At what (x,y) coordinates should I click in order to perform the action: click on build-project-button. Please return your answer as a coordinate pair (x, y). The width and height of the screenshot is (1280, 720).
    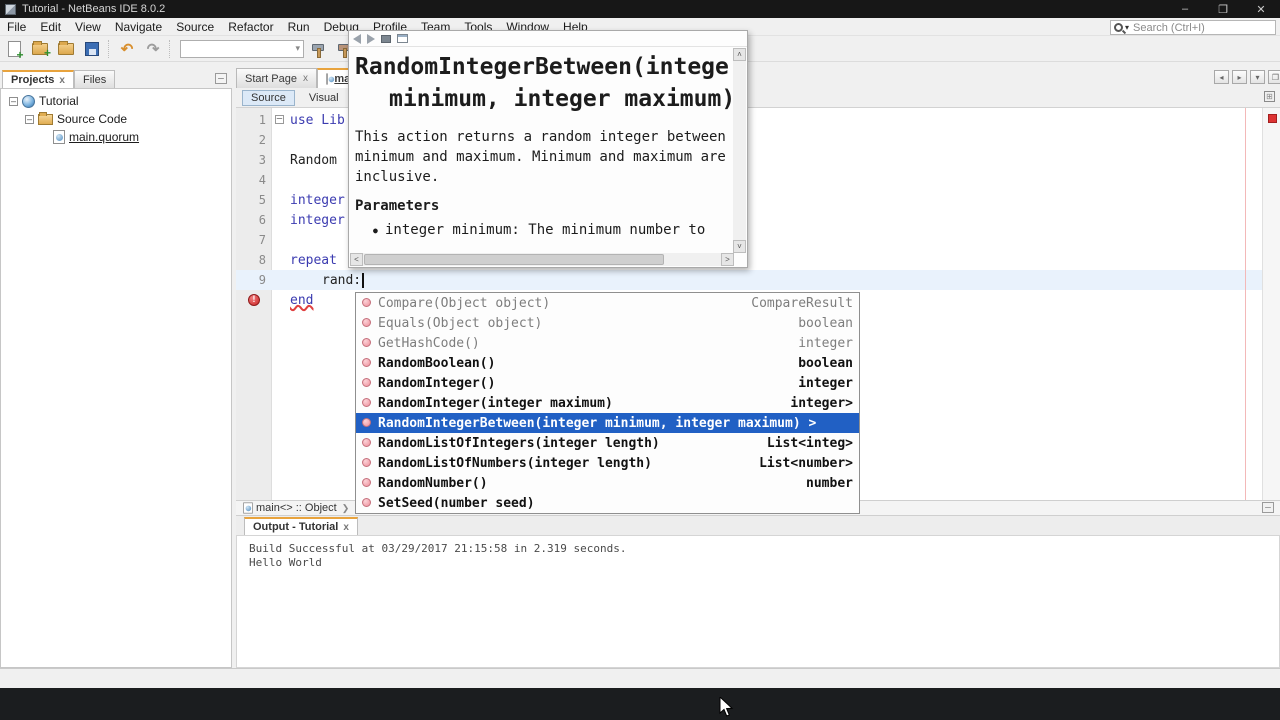
    Looking at the image, I should click on (318, 49).